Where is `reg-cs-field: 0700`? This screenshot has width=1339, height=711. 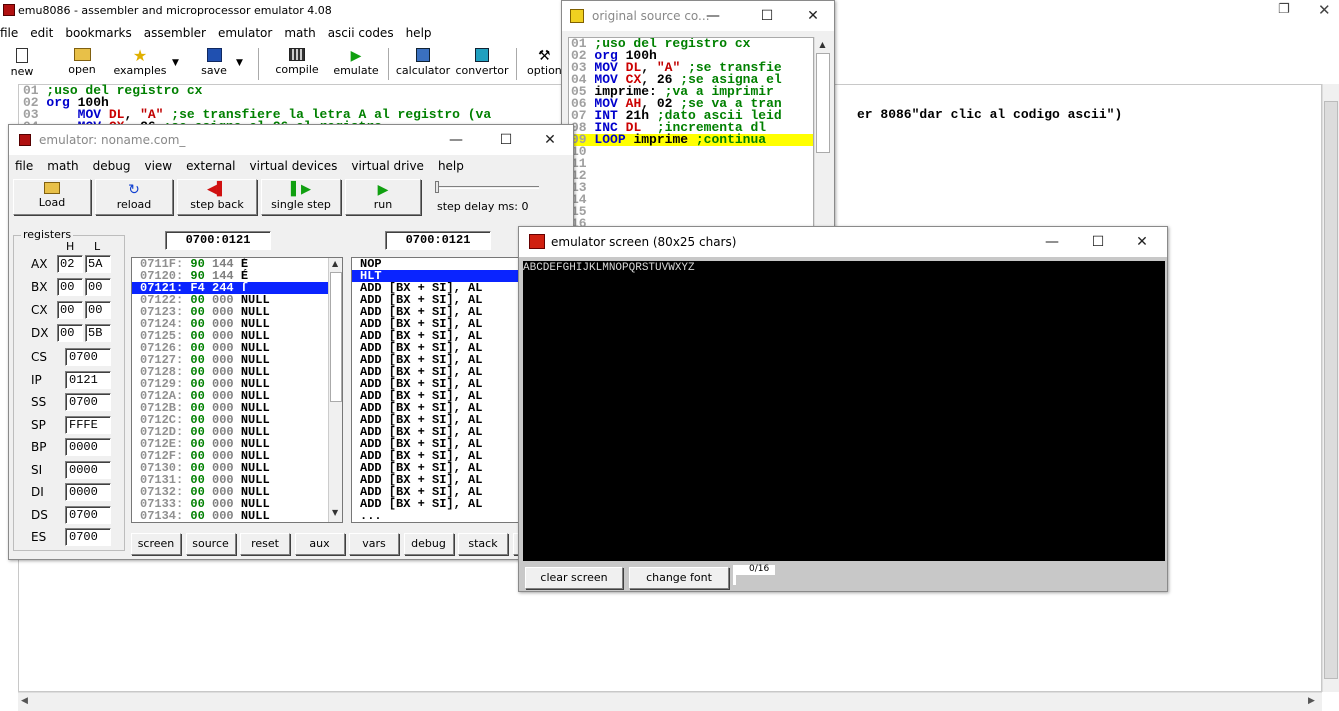 reg-cs-field: 0700 is located at coordinates (88, 357).